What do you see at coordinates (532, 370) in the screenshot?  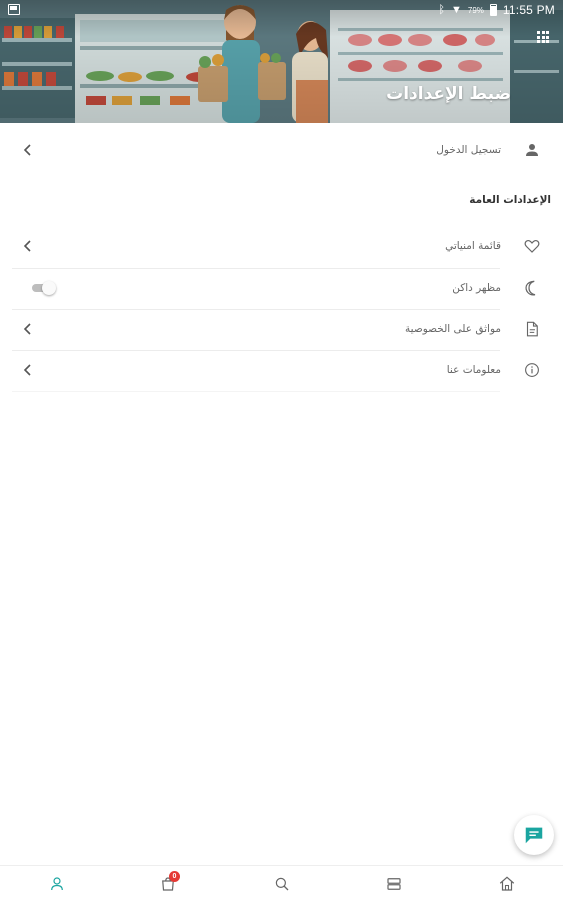 I see `info-icon` at bounding box center [532, 370].